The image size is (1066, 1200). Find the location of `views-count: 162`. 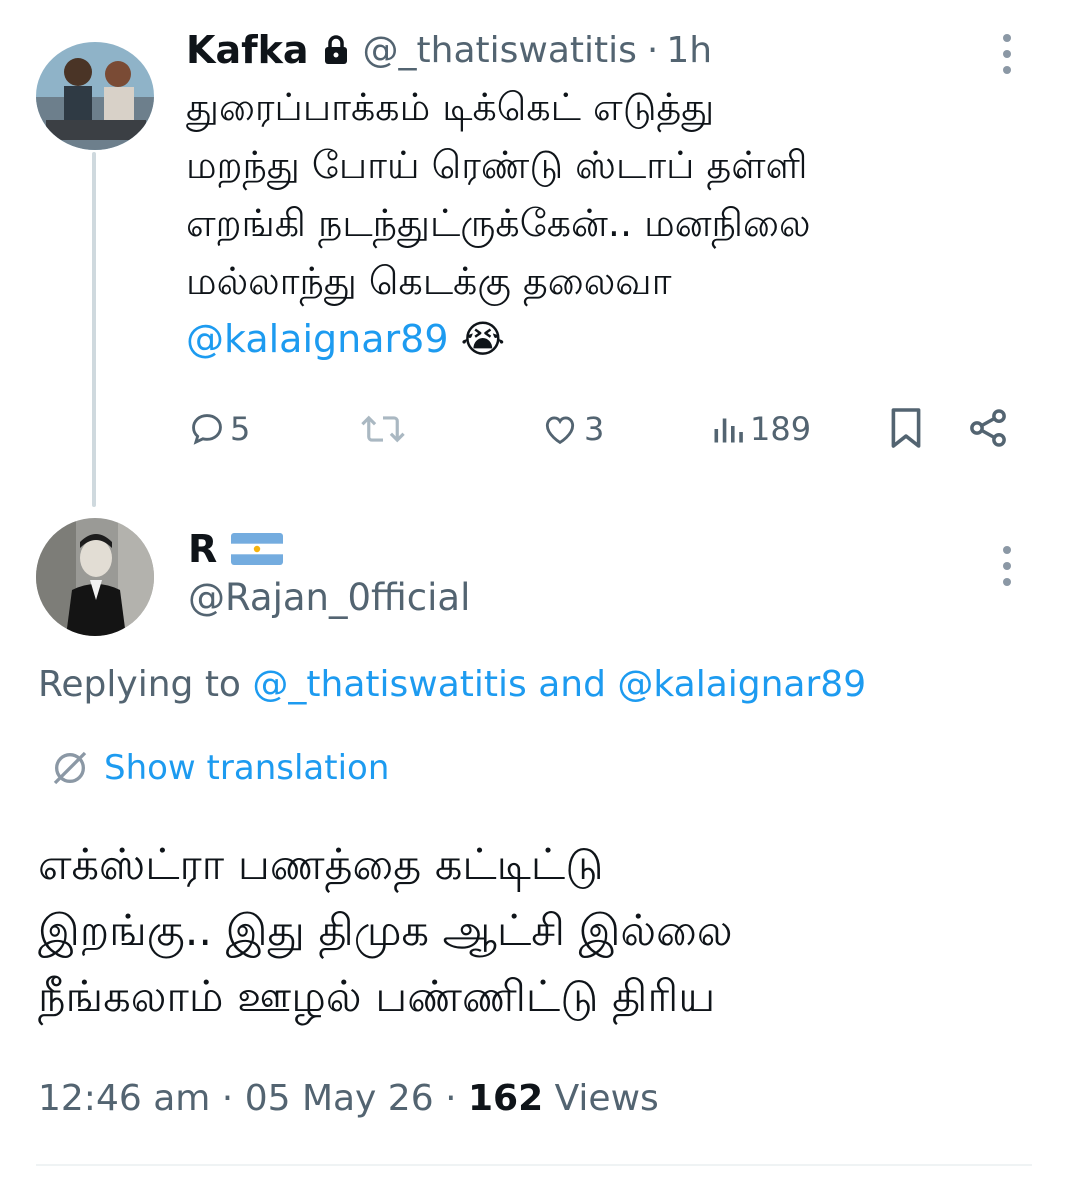

views-count: 162 is located at coordinates (505, 1098).